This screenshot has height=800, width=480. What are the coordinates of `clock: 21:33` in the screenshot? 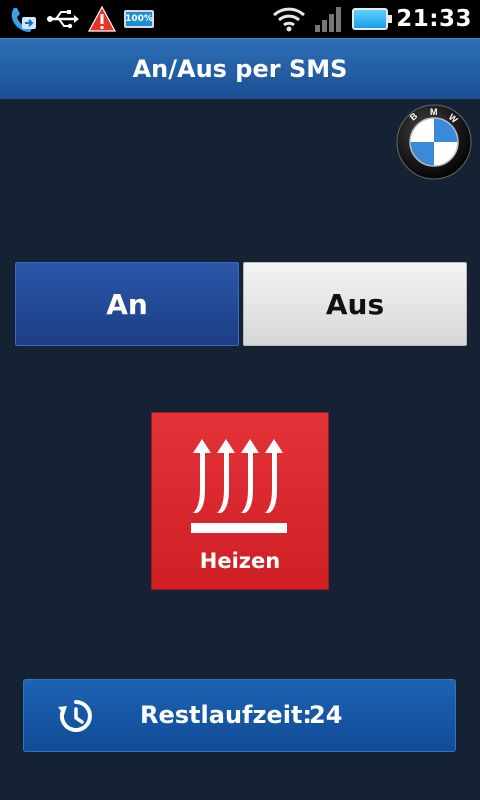 It's located at (434, 19).